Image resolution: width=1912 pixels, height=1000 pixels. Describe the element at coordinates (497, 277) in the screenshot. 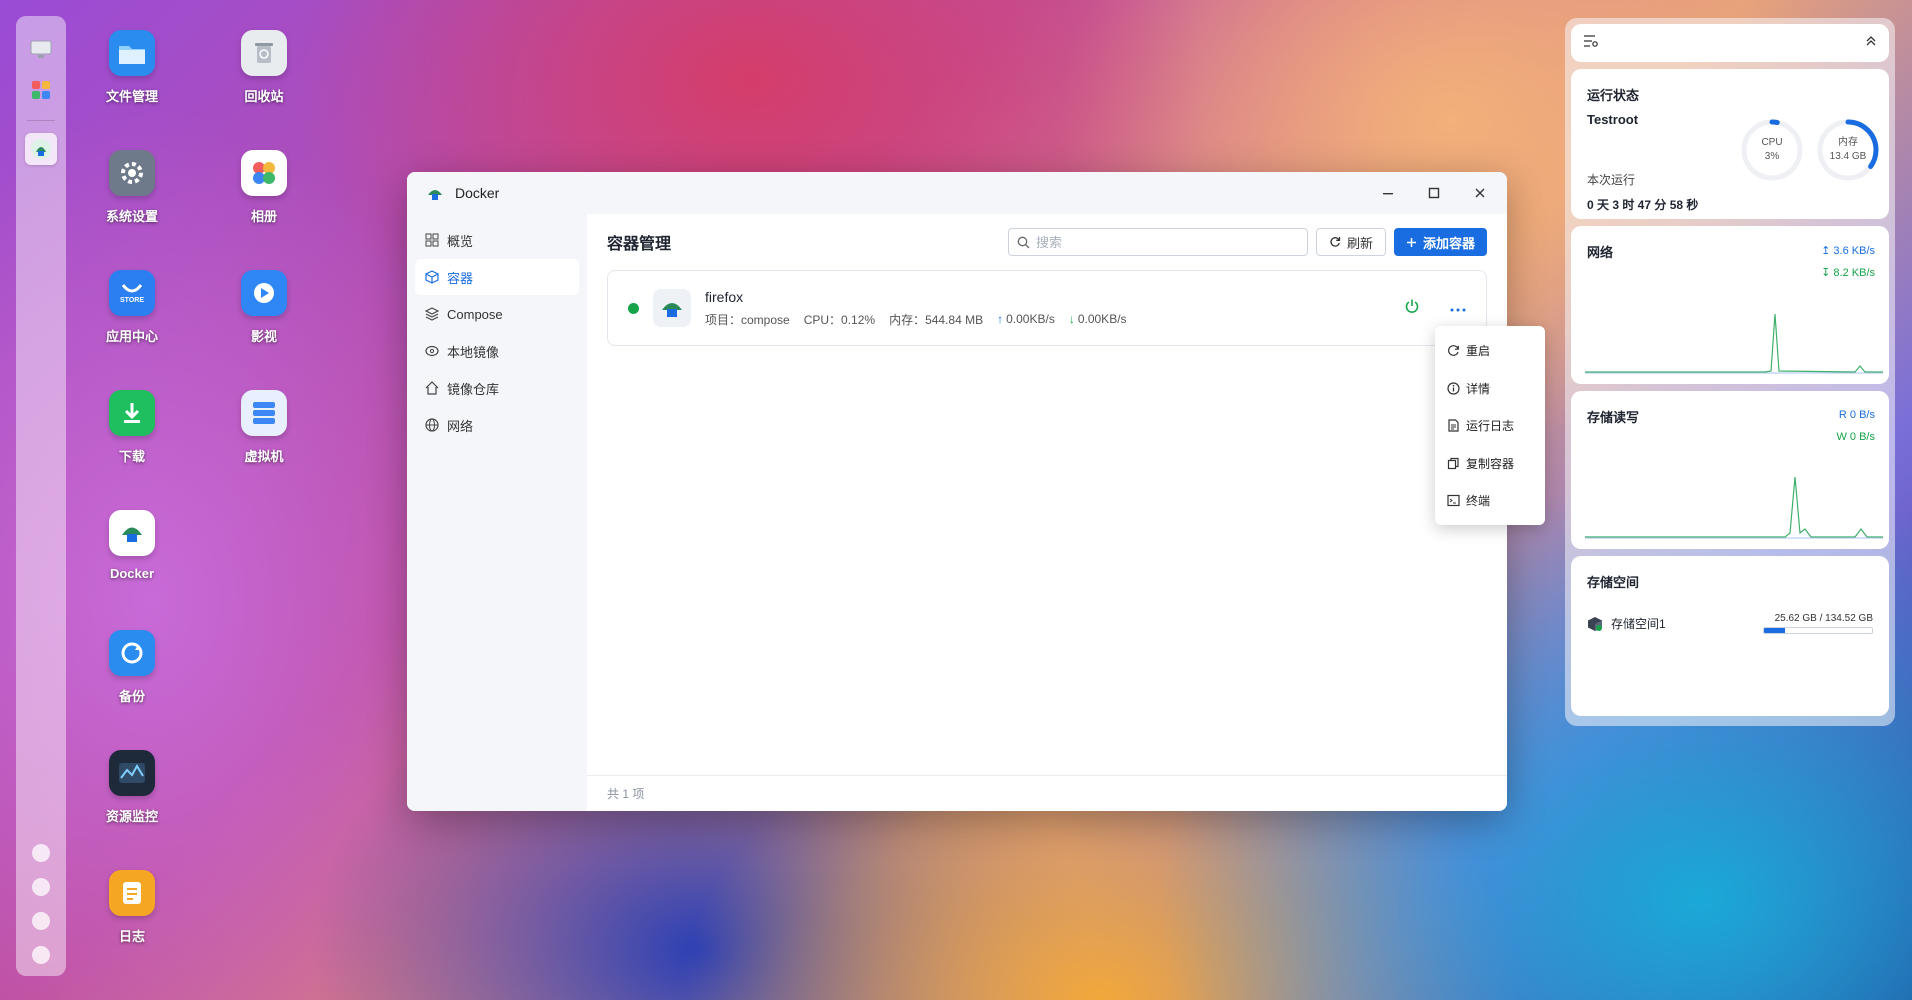

I see `sidebar-item-containers: 容器` at that location.